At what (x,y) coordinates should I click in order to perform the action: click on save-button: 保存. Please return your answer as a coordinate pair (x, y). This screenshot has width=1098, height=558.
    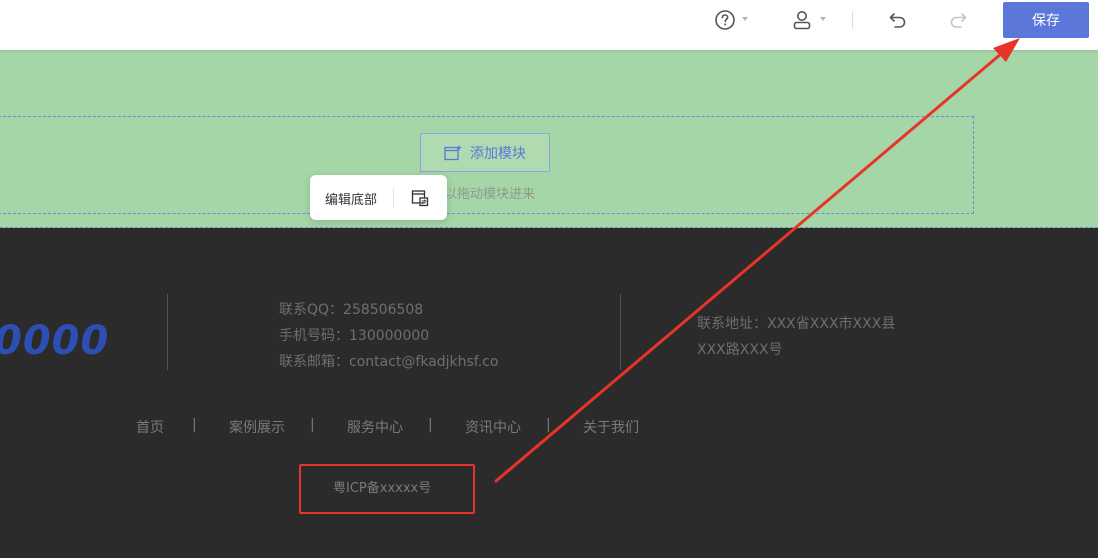
    Looking at the image, I should click on (1046, 20).